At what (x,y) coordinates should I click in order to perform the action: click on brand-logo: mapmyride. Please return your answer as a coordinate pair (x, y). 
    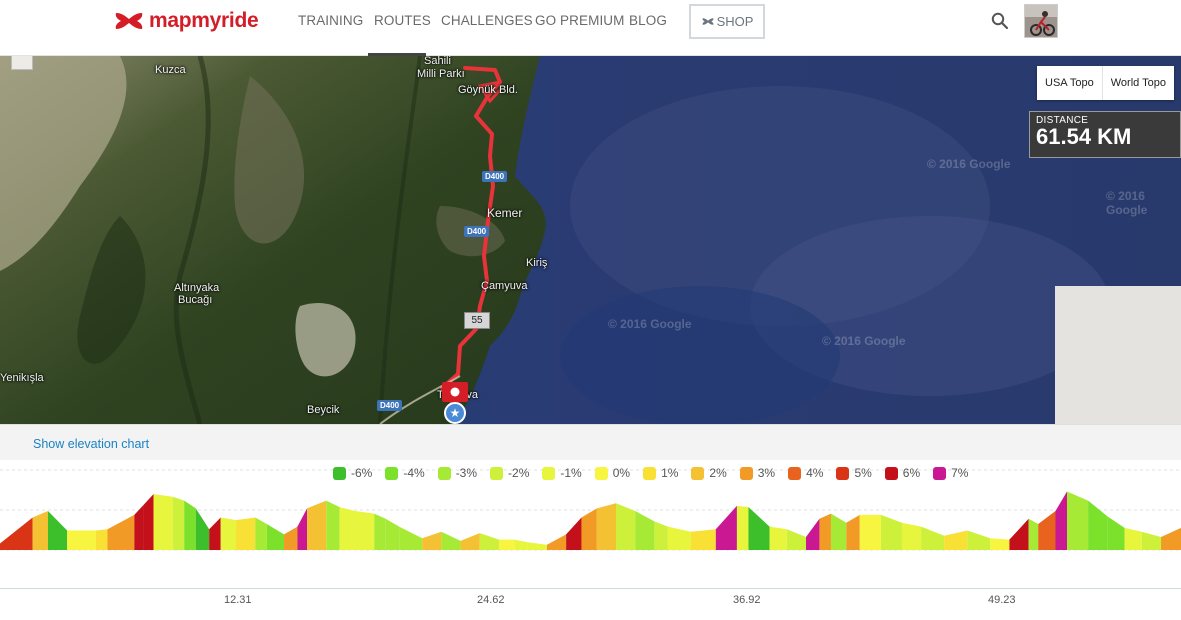
    Looking at the image, I should click on (185, 21).